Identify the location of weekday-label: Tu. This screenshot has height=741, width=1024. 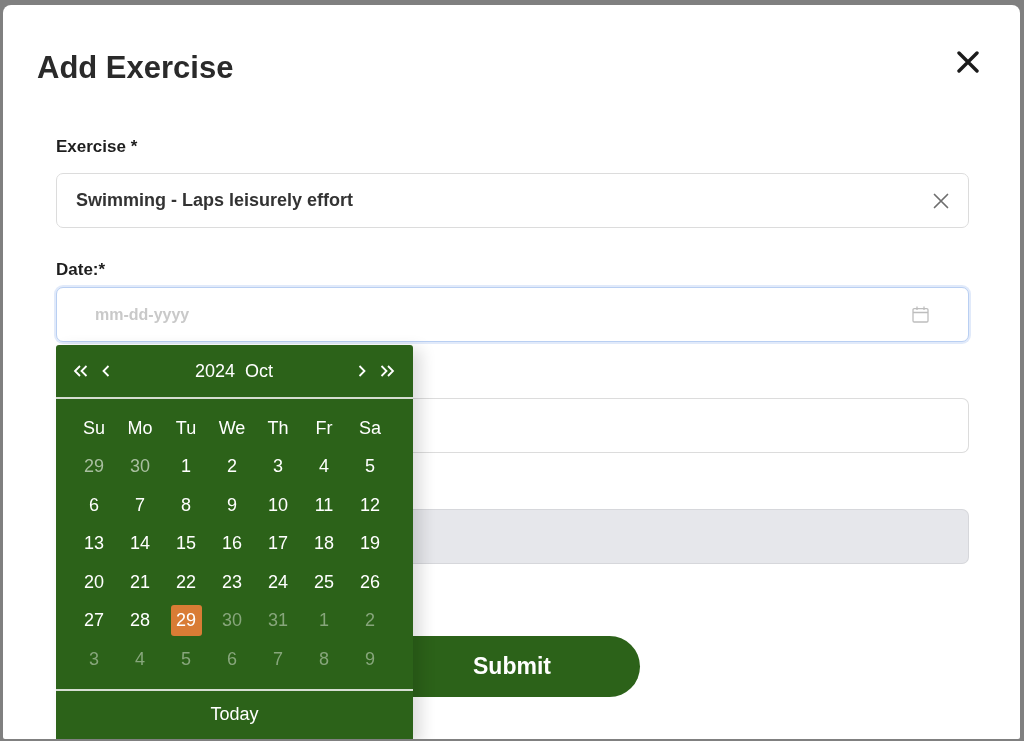
(186, 428).